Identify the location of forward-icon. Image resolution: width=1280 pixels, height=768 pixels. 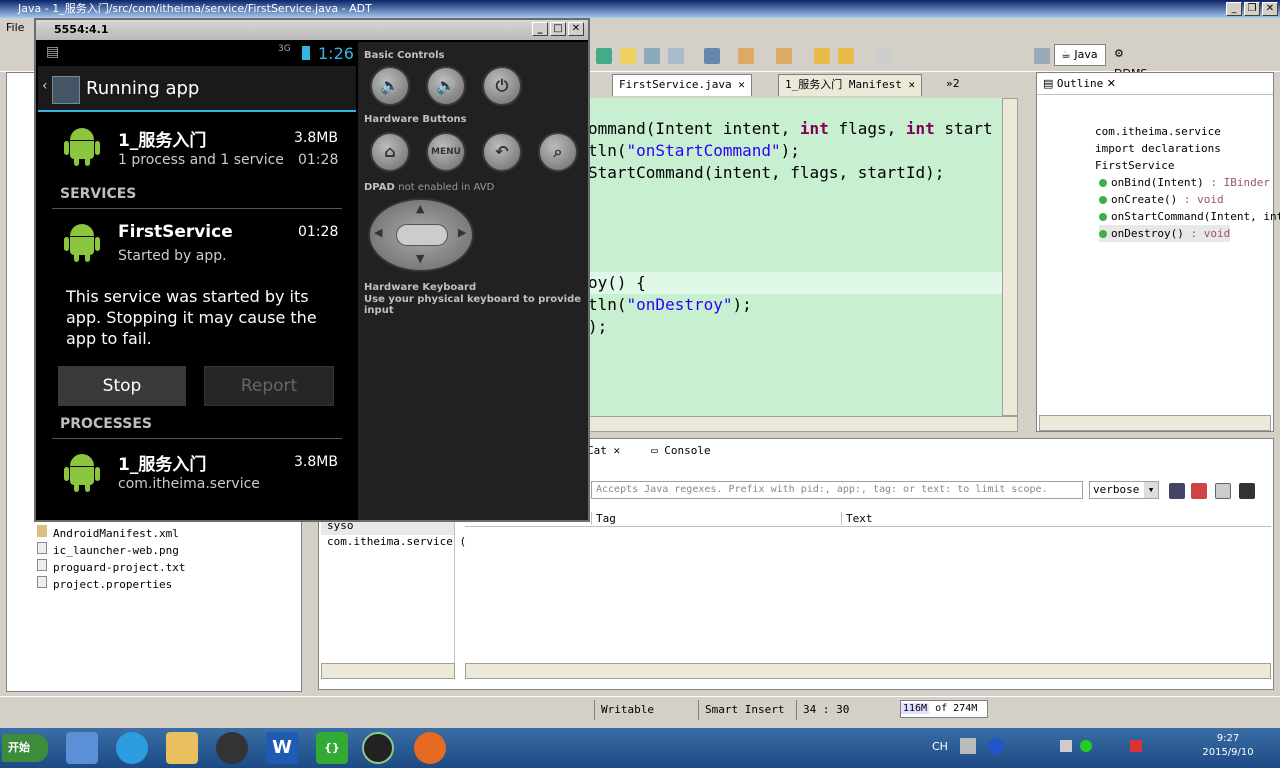
(884, 56).